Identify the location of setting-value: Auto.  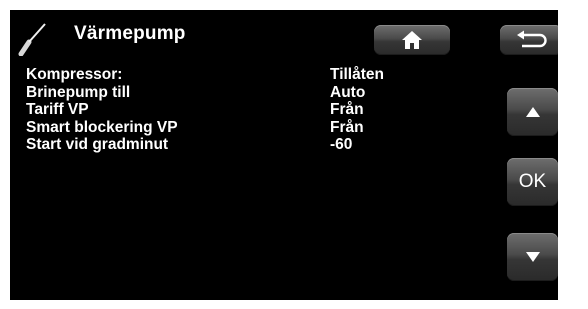
(348, 92).